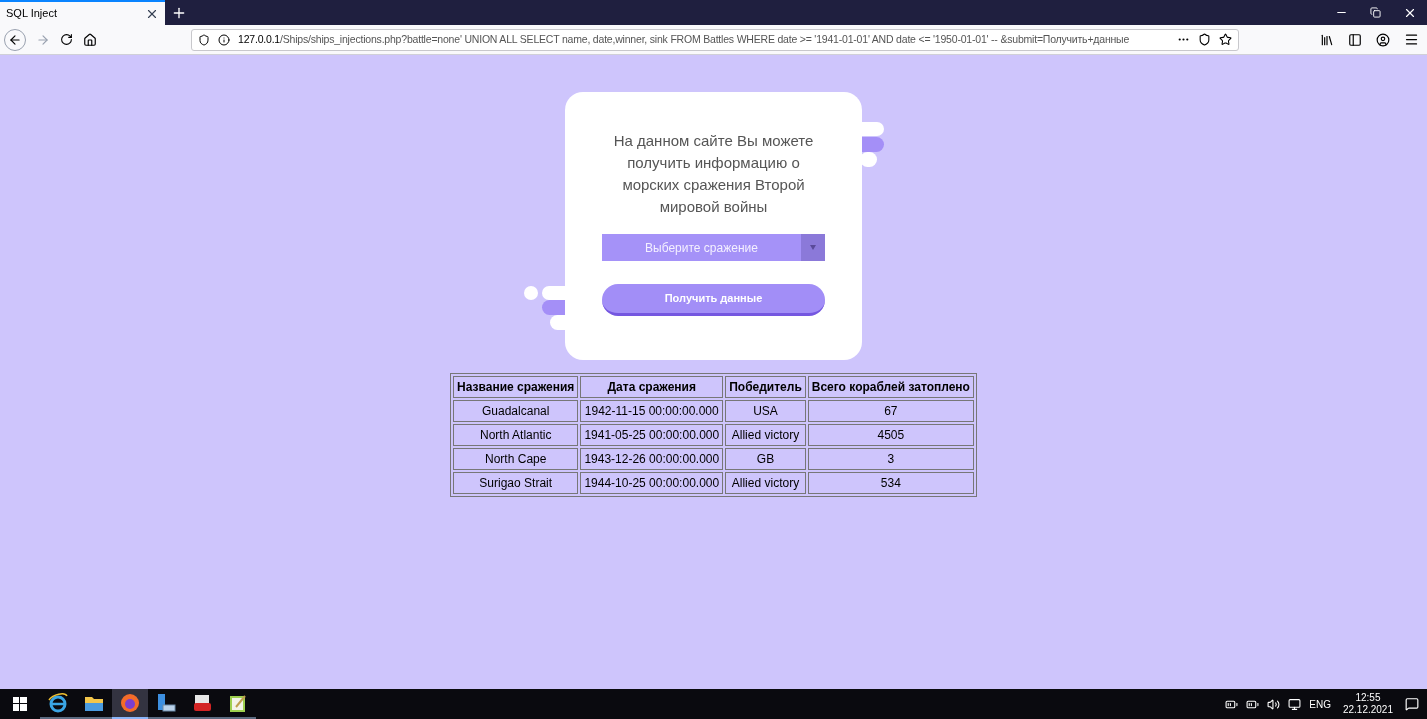 Image resolution: width=1427 pixels, height=719 pixels. Describe the element at coordinates (516, 411) in the screenshot. I see `table-cell: Guadalcanal` at that location.